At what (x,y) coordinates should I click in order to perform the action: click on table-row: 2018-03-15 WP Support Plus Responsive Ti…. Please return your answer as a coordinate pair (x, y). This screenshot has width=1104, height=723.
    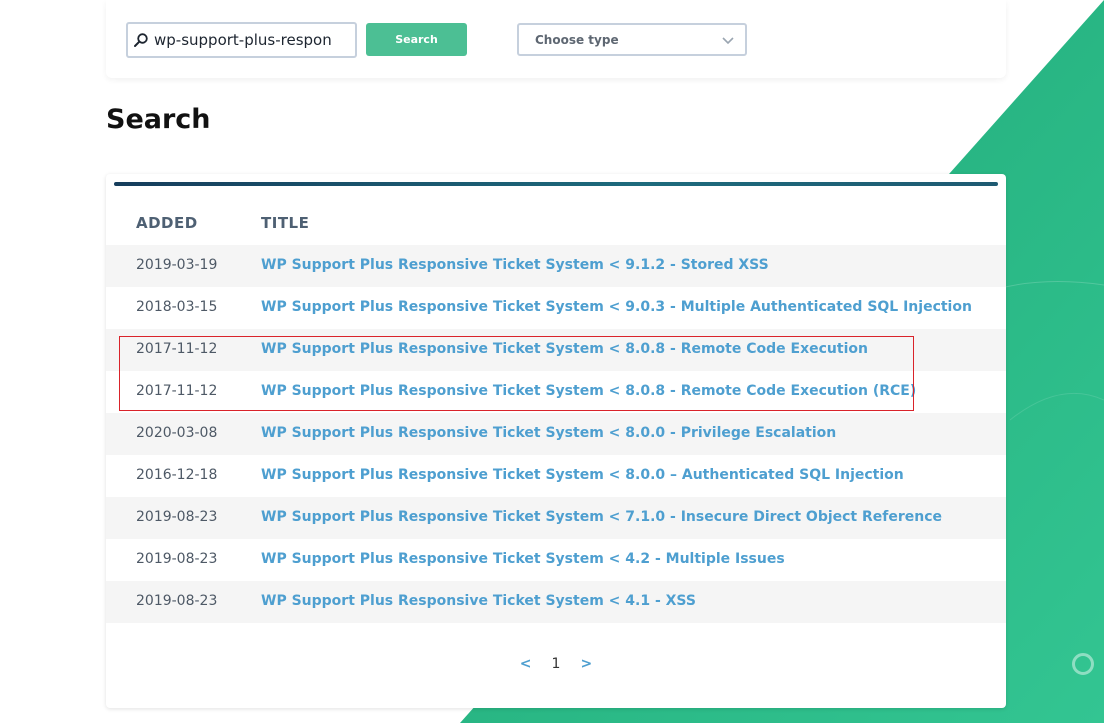
    Looking at the image, I should click on (556, 308).